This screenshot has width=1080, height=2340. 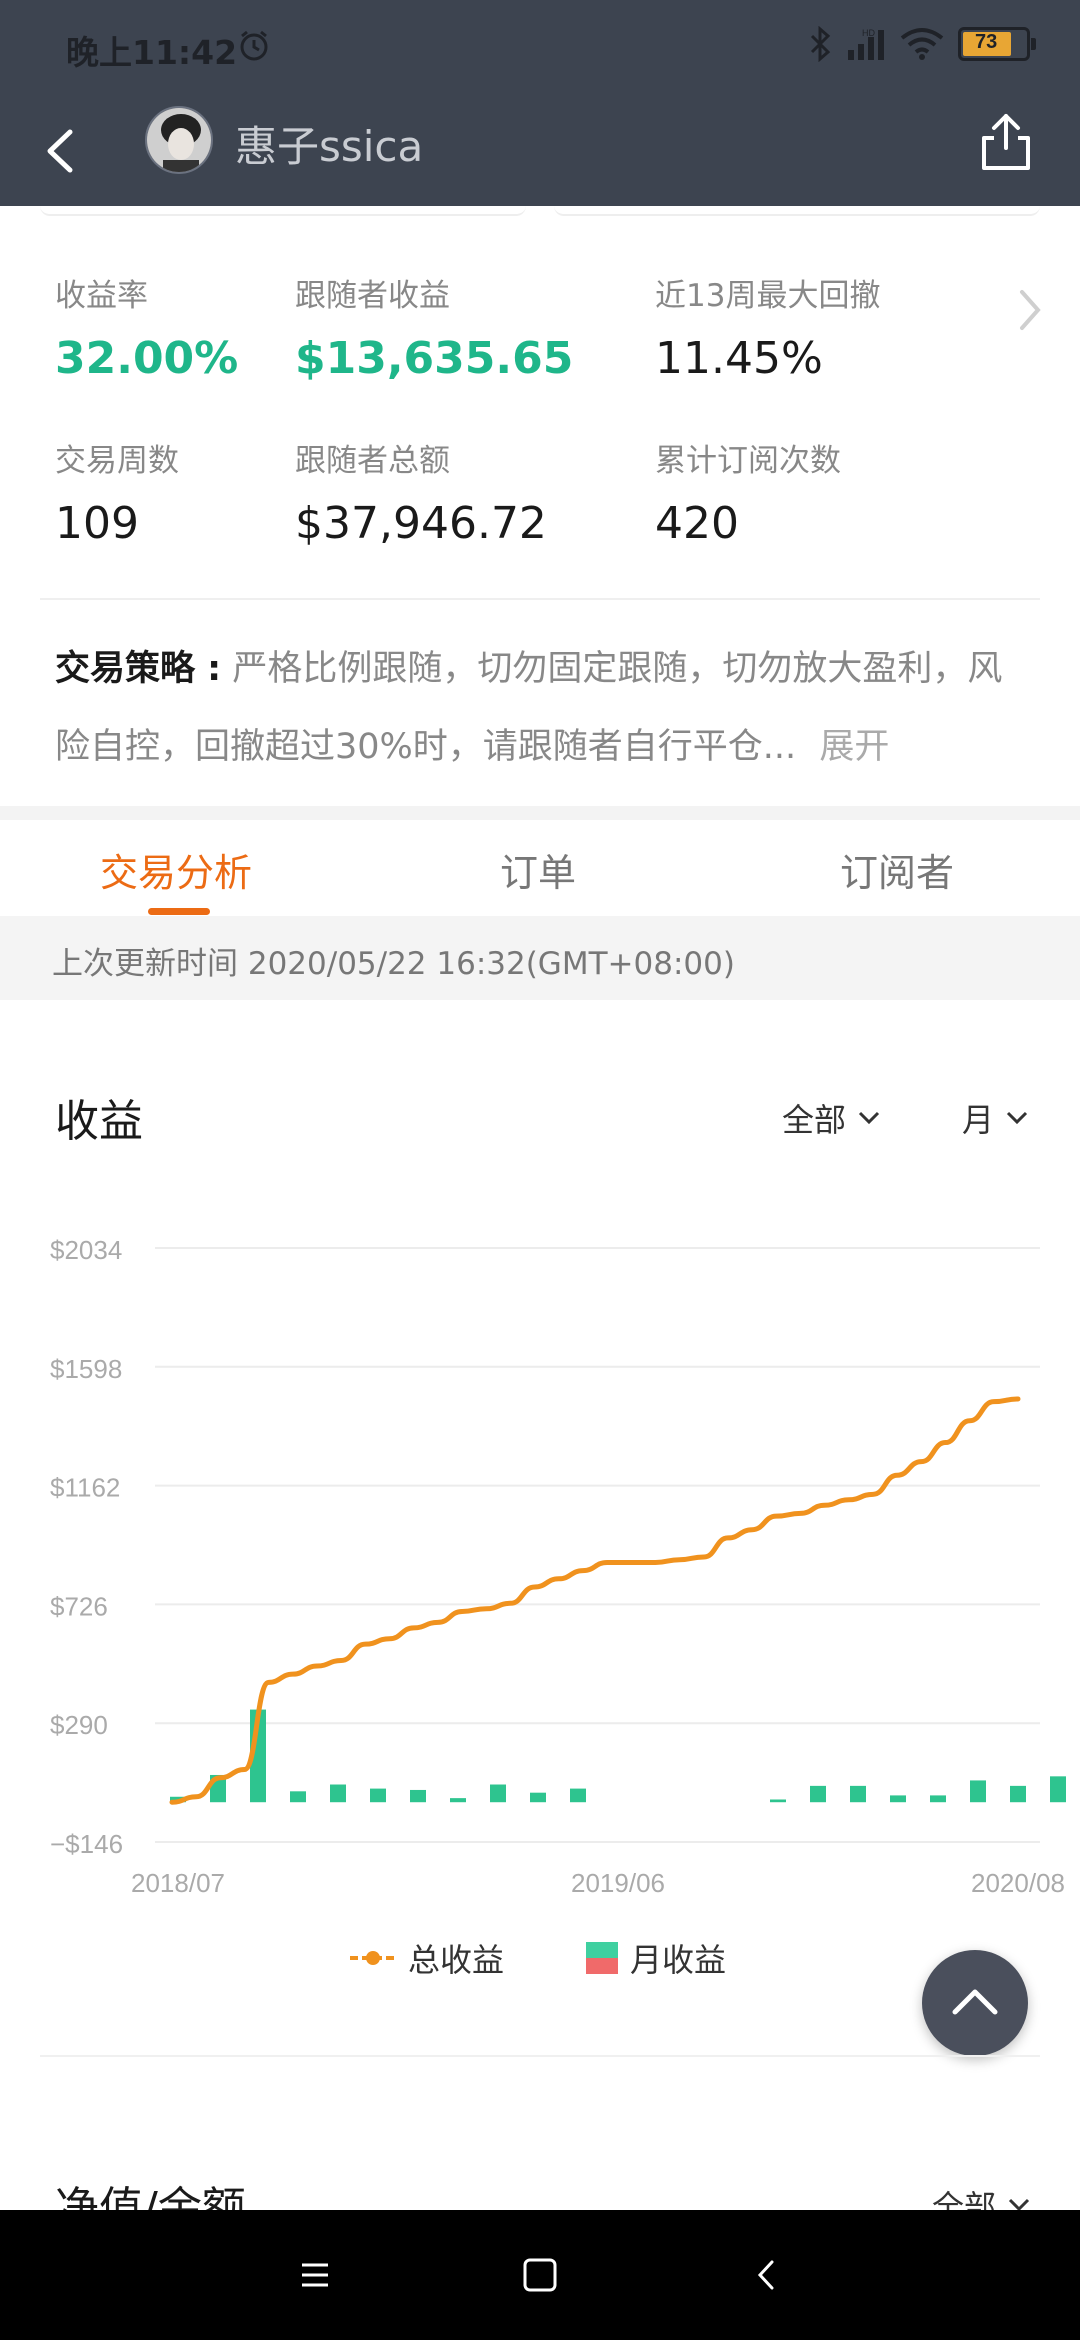 I want to click on scroll-top-button, so click(x=975, y=2003).